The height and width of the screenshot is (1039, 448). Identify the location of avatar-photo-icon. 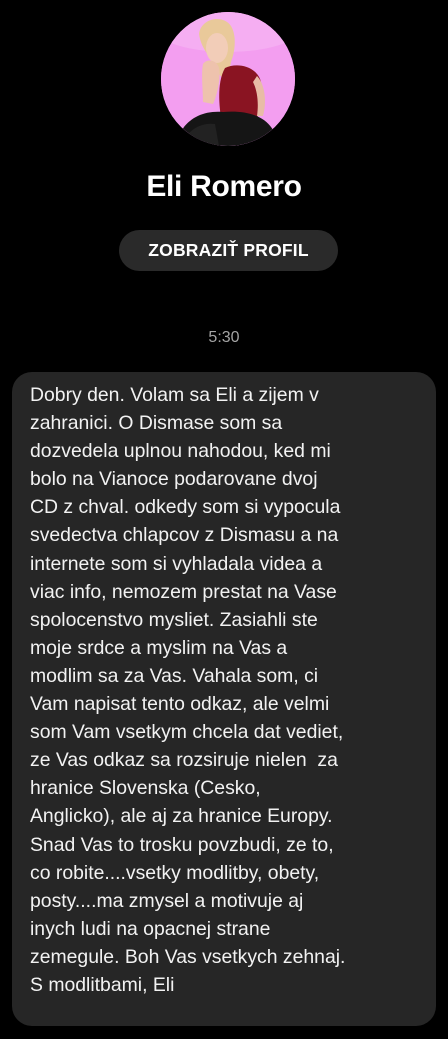
(228, 79).